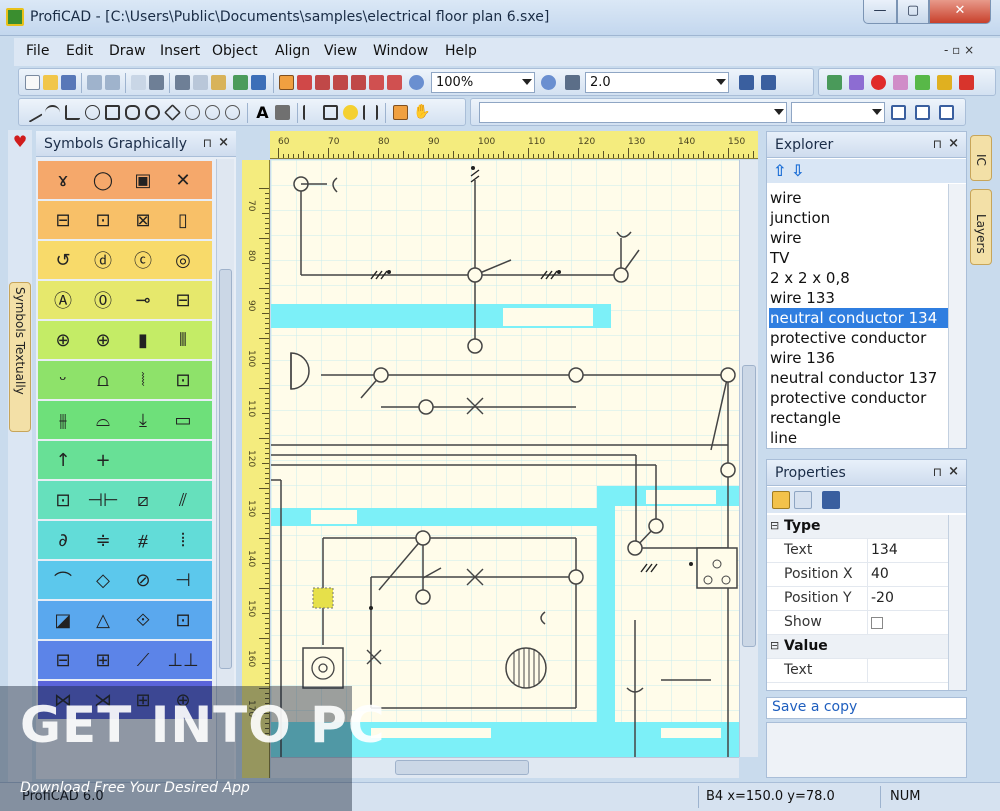 Image resolution: width=1000 pixels, height=811 pixels. What do you see at coordinates (946, 112) in the screenshot?
I see `underline-icon` at bounding box center [946, 112].